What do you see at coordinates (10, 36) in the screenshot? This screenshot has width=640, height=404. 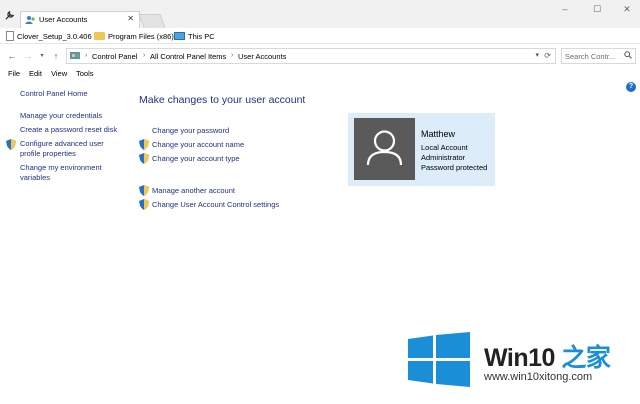 I see `file-icon` at bounding box center [10, 36].